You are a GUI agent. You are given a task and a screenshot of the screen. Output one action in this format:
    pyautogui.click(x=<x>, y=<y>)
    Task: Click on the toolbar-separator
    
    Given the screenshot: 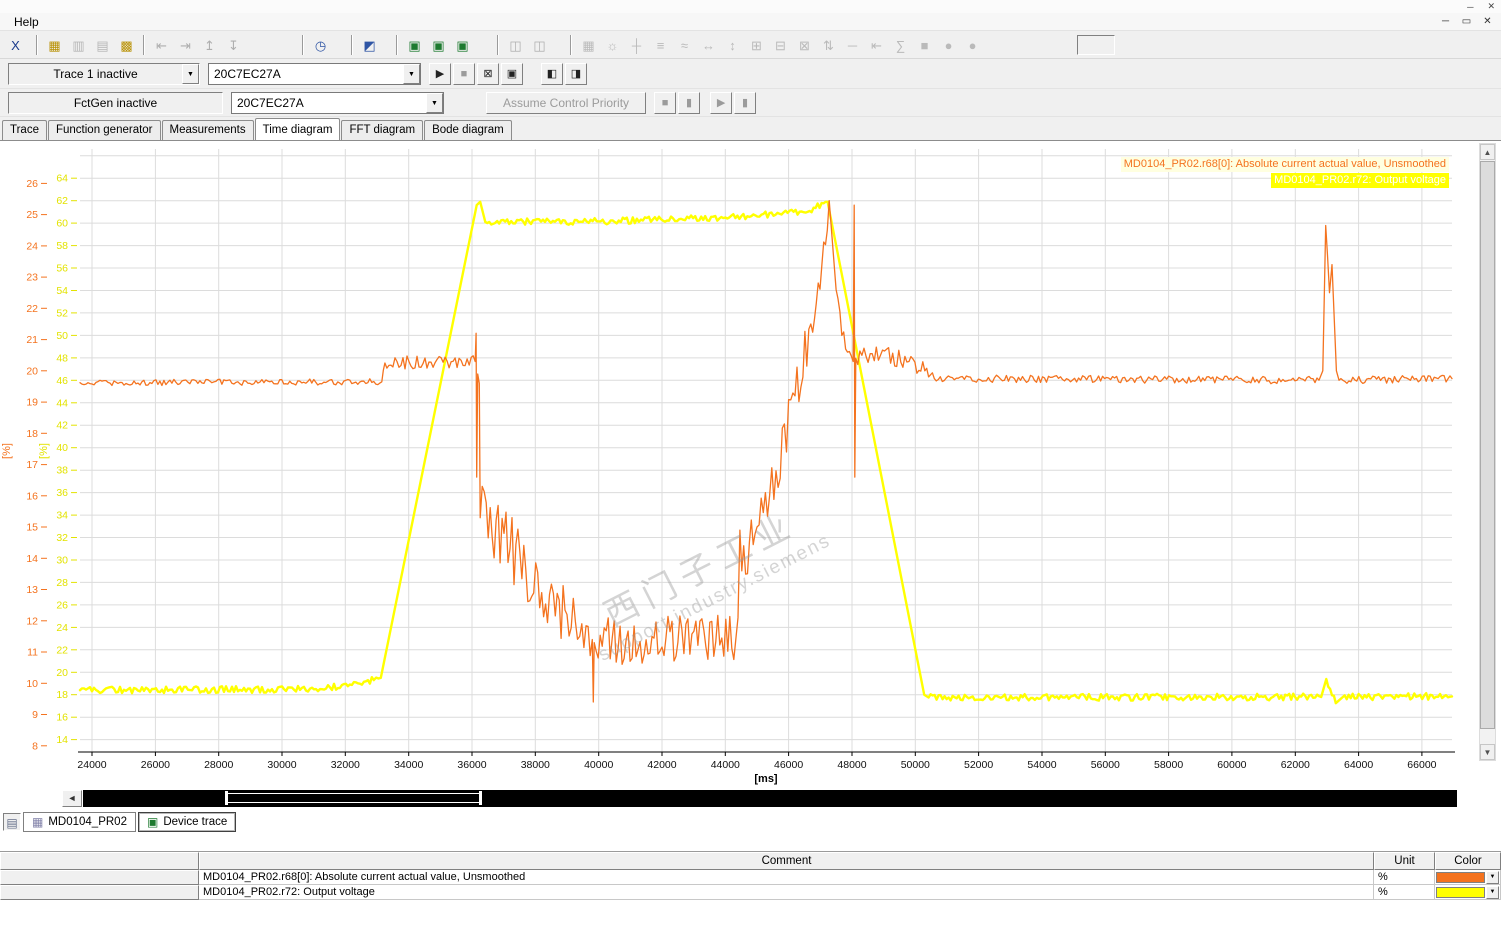 What is the action you would take?
    pyautogui.click(x=571, y=44)
    